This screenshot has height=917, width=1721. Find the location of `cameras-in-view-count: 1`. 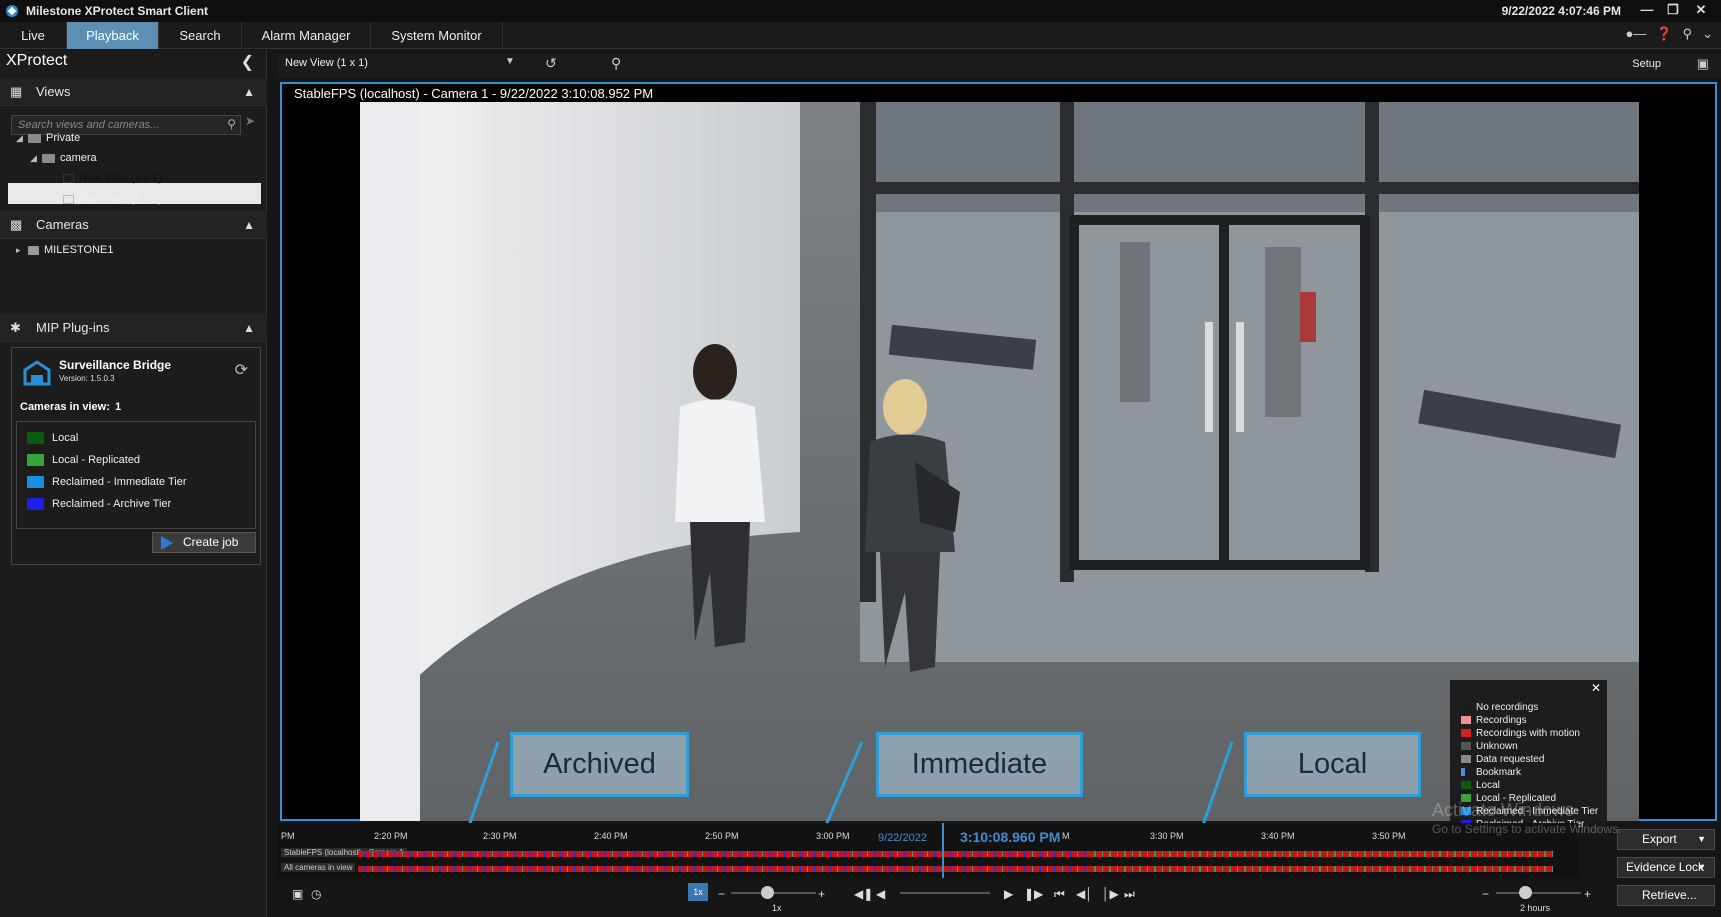

cameras-in-view-count: 1 is located at coordinates (118, 407).